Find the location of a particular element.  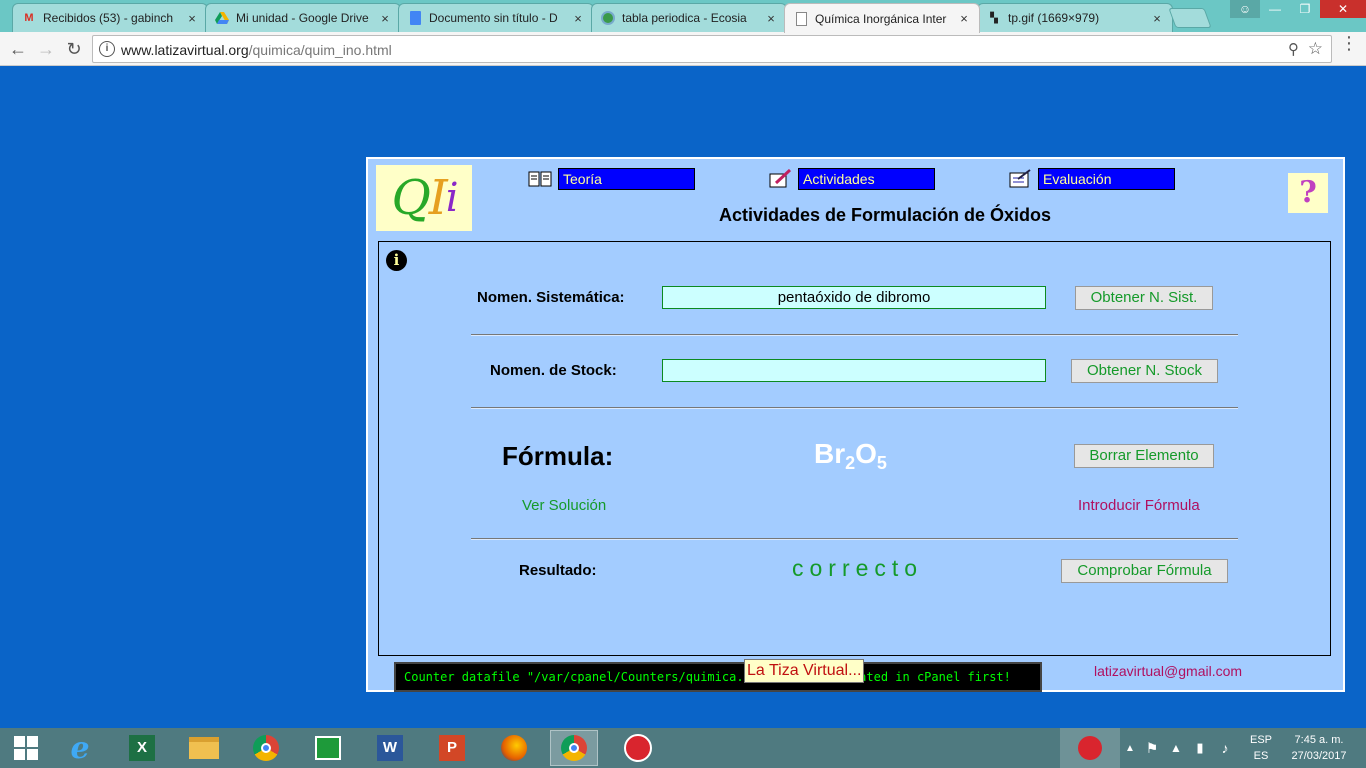

bookmark-star-icon: ☆ is located at coordinates (1315, 49).